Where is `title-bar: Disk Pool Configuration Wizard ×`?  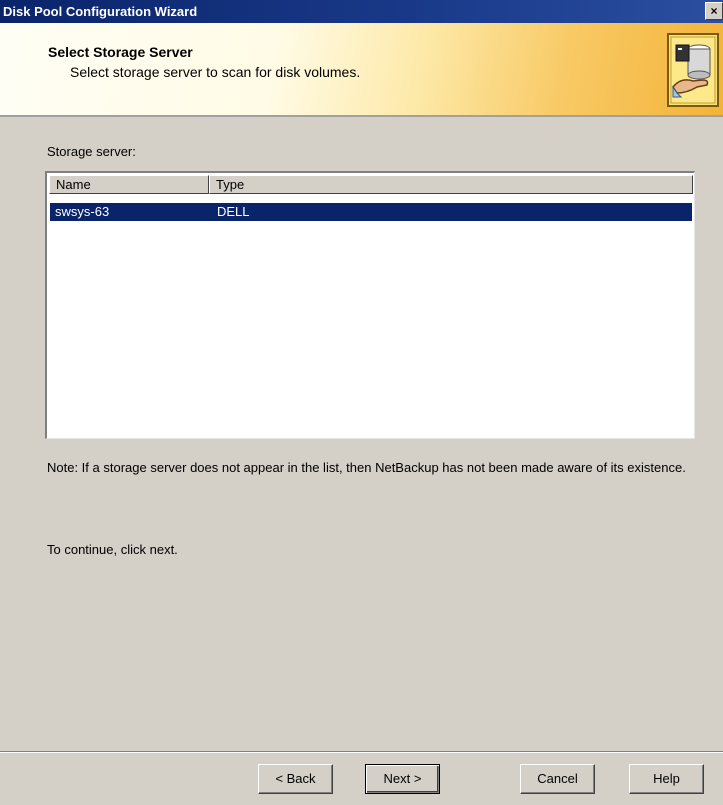 title-bar: Disk Pool Configuration Wizard × is located at coordinates (361, 11).